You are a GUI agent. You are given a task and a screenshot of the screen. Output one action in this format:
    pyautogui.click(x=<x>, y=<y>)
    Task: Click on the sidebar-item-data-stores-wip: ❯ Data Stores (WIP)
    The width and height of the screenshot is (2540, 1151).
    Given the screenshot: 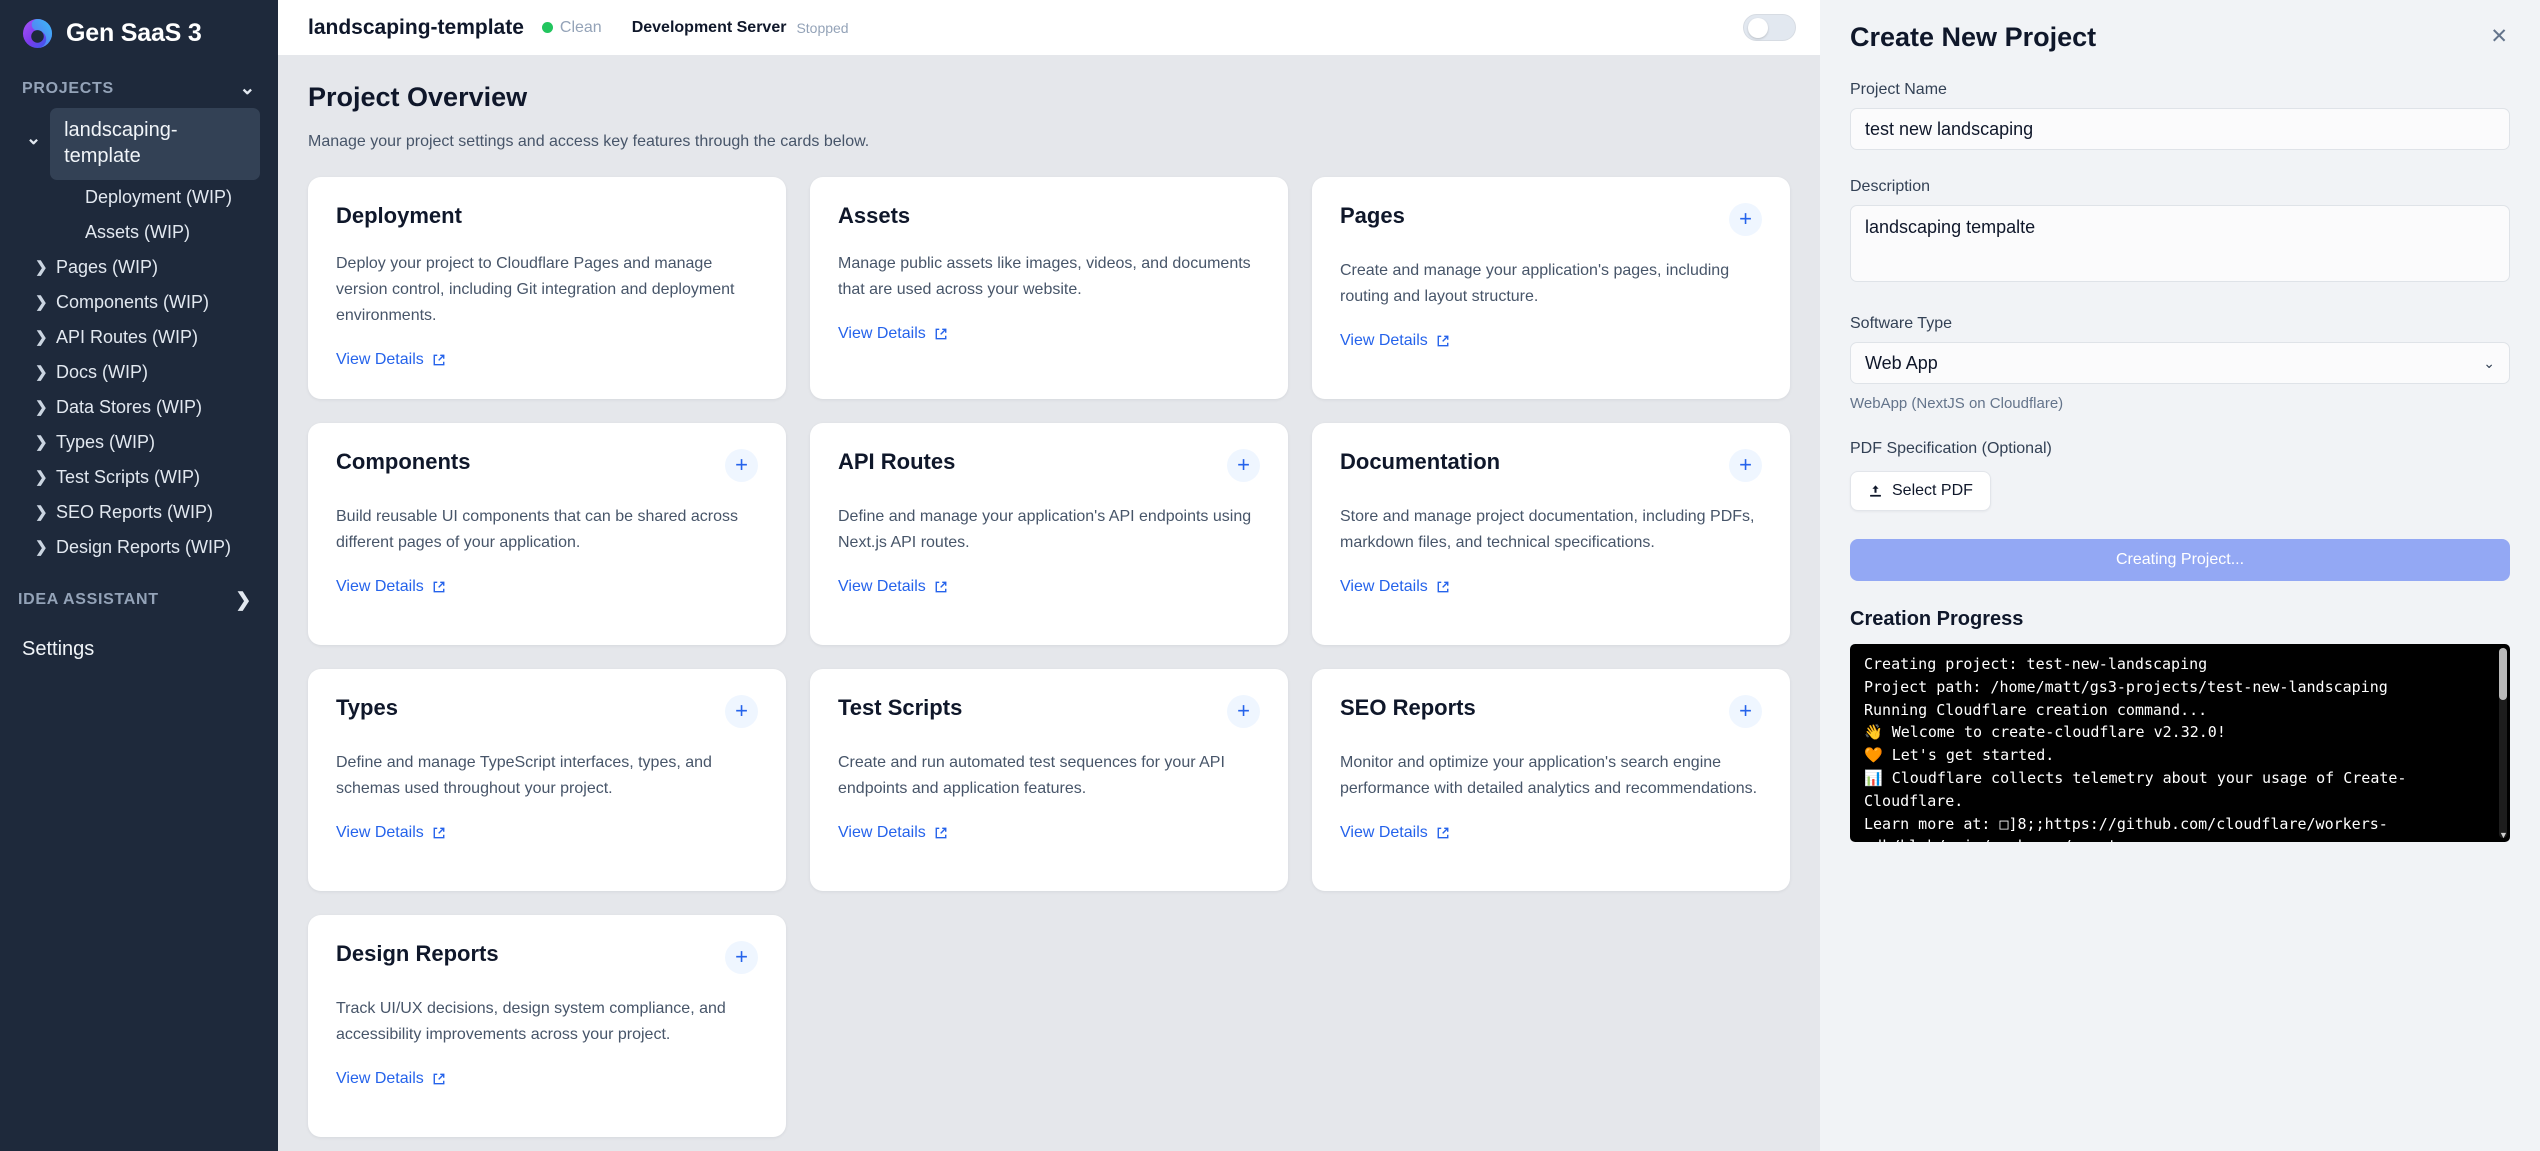 What is the action you would take?
    pyautogui.click(x=139, y=407)
    